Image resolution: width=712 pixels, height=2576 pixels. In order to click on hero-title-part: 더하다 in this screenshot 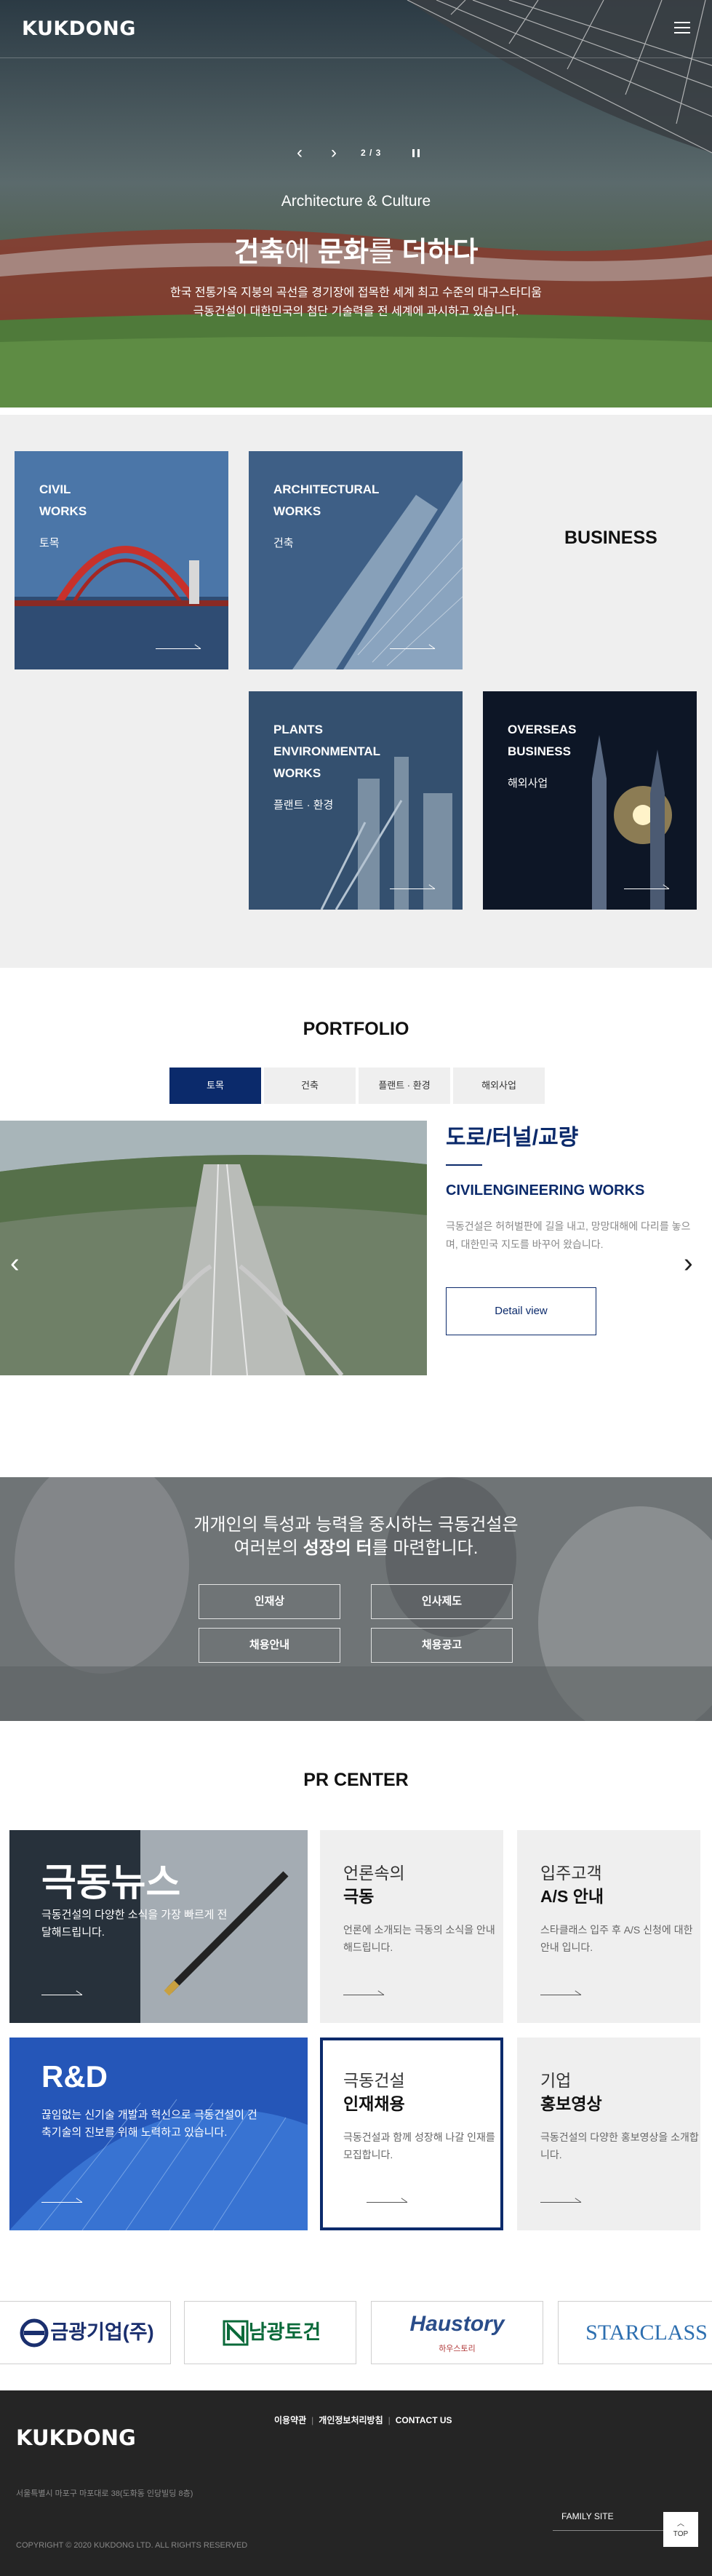, I will do `click(440, 253)`.